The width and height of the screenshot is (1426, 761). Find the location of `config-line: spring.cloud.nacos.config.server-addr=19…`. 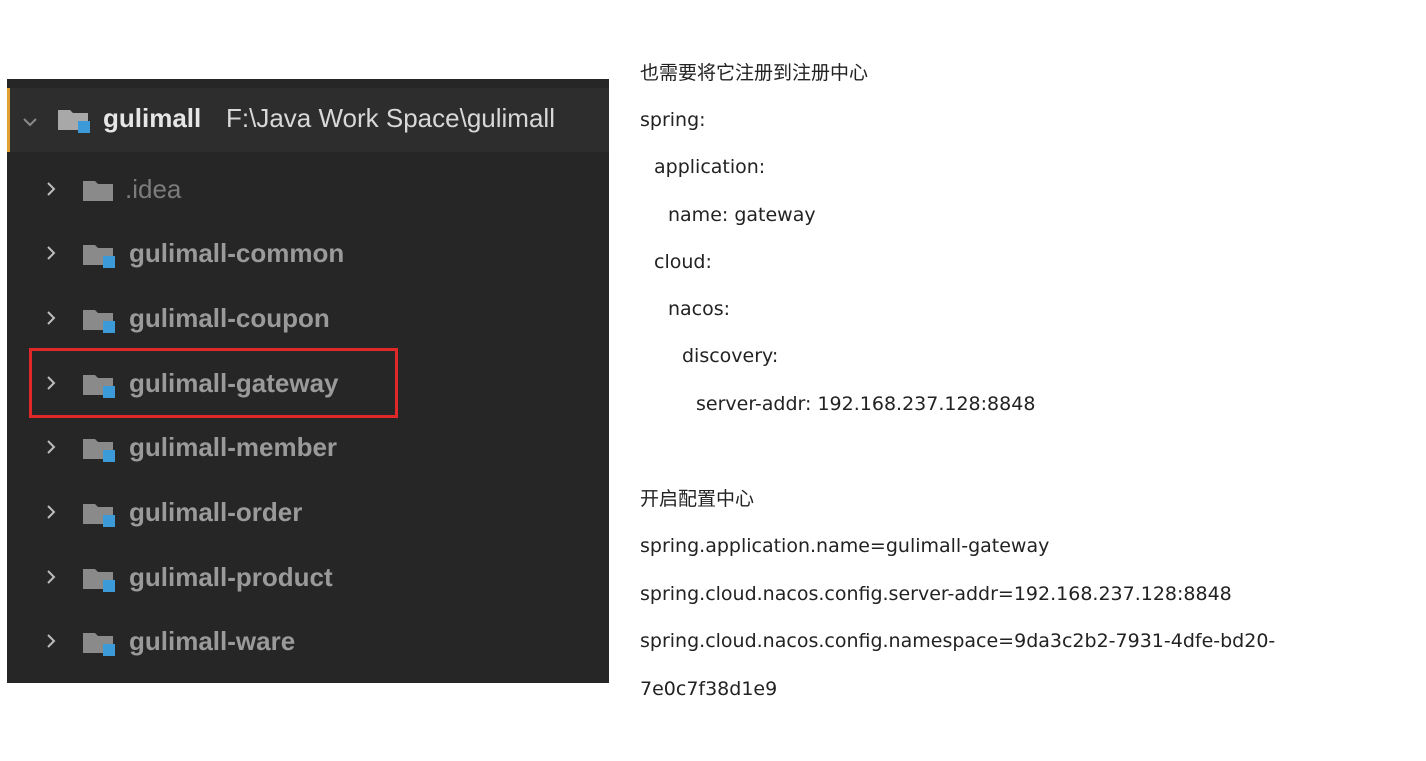

config-line: spring.cloud.nacos.config.server-addr=19… is located at coordinates (936, 594).